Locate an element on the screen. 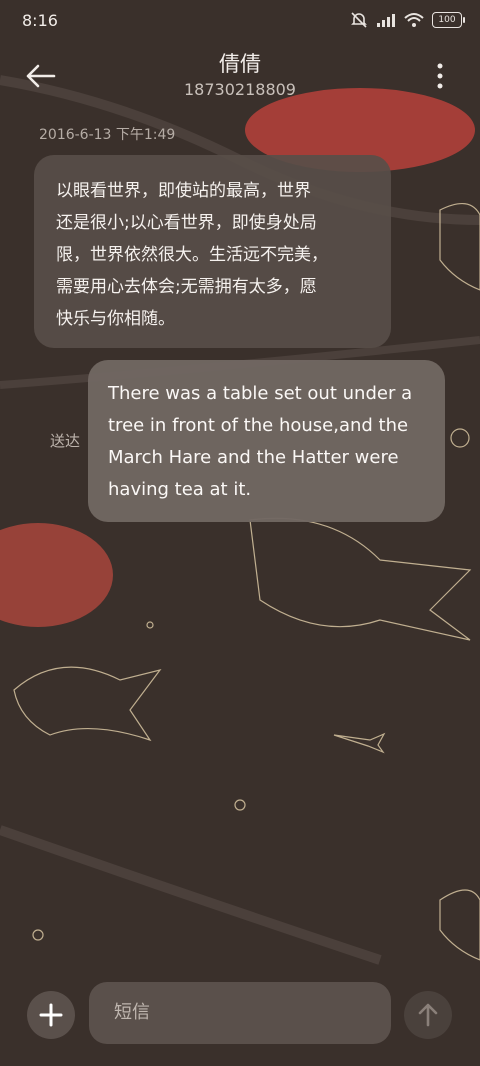  mute-icon is located at coordinates (359, 20).